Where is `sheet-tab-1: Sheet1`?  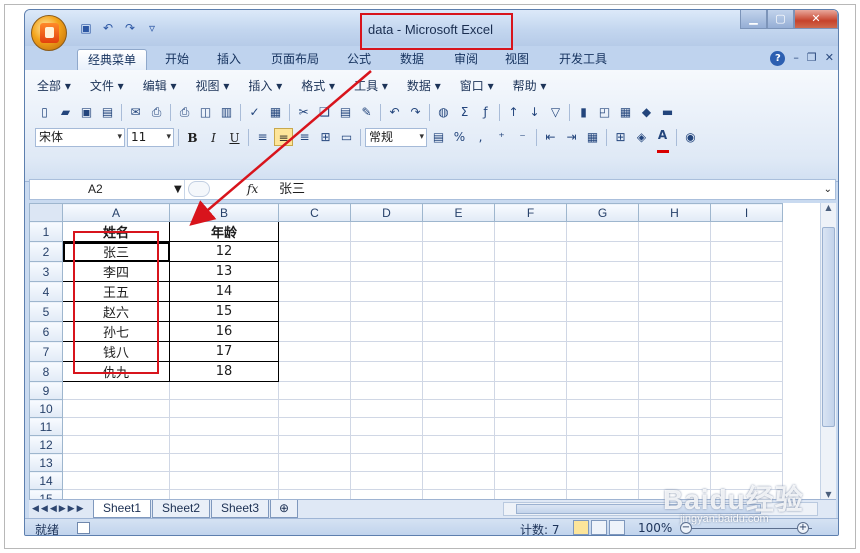 sheet-tab-1: Sheet1 is located at coordinates (122, 509).